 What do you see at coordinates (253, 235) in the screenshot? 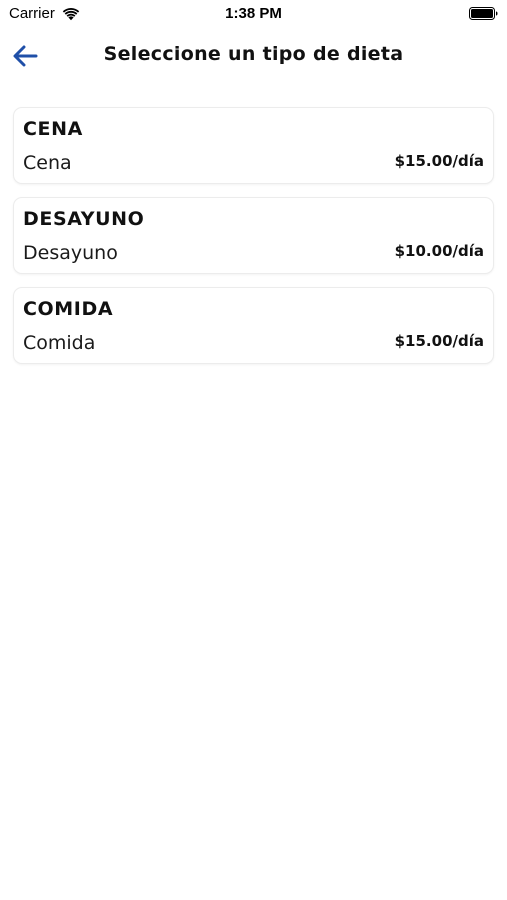
I see `diet-card-desayuno: DESAYUNO Desayuno $10.00/día` at bounding box center [253, 235].